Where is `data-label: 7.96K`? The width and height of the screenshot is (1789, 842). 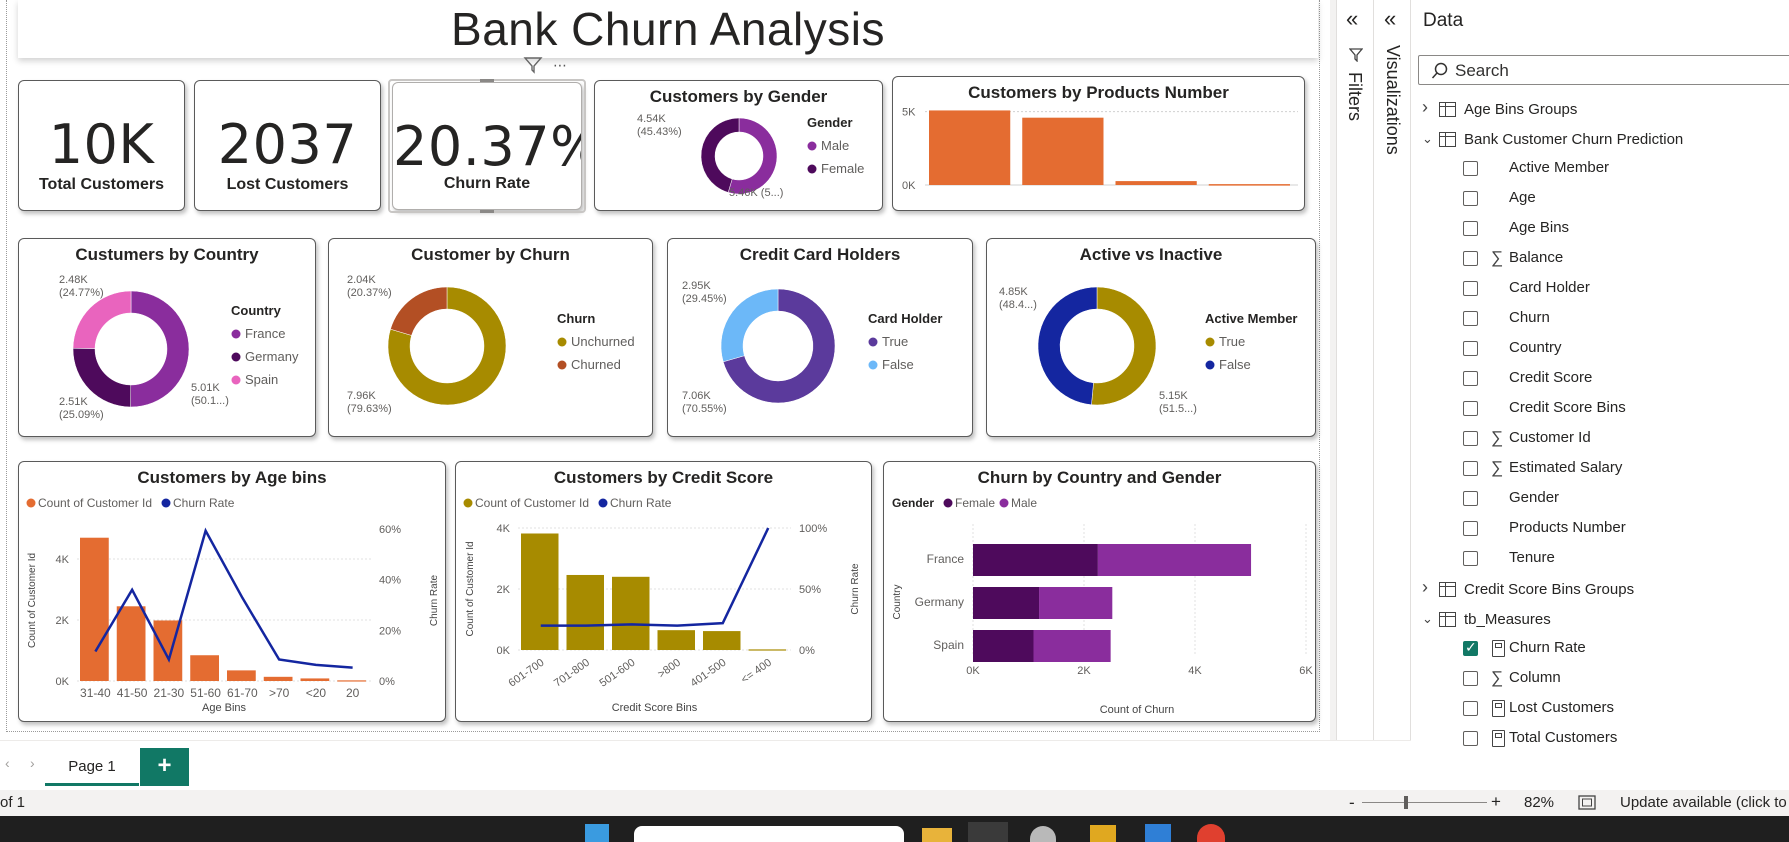 data-label: 7.96K is located at coordinates (361, 396).